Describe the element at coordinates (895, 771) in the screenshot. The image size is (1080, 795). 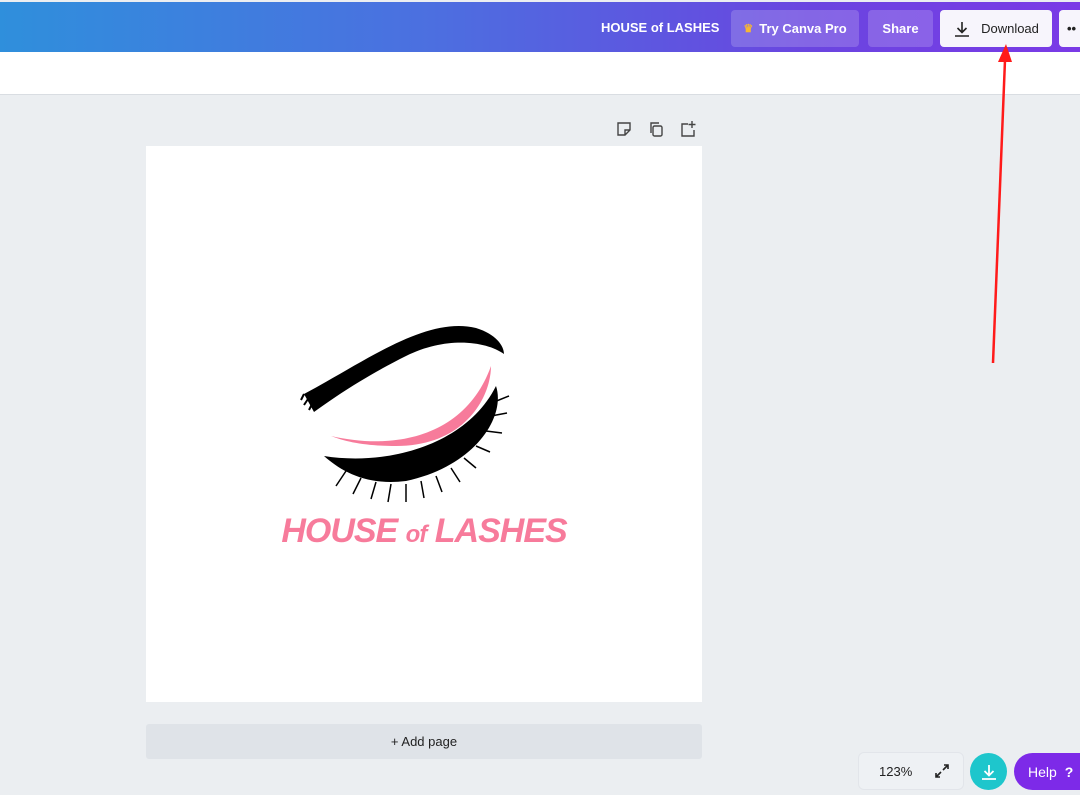
I see `zoom-level: 123%` at that location.